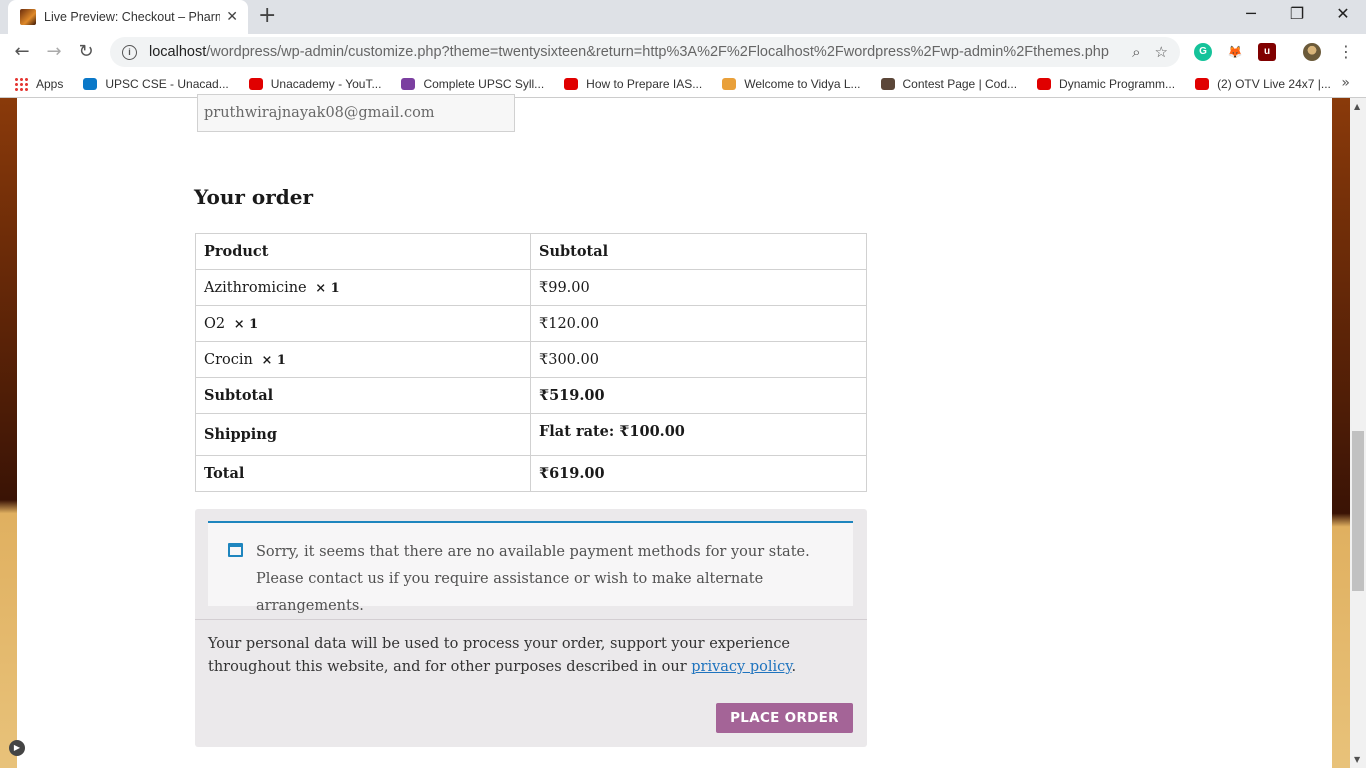  I want to click on minimize-icon: ─, so click(1251, 13).